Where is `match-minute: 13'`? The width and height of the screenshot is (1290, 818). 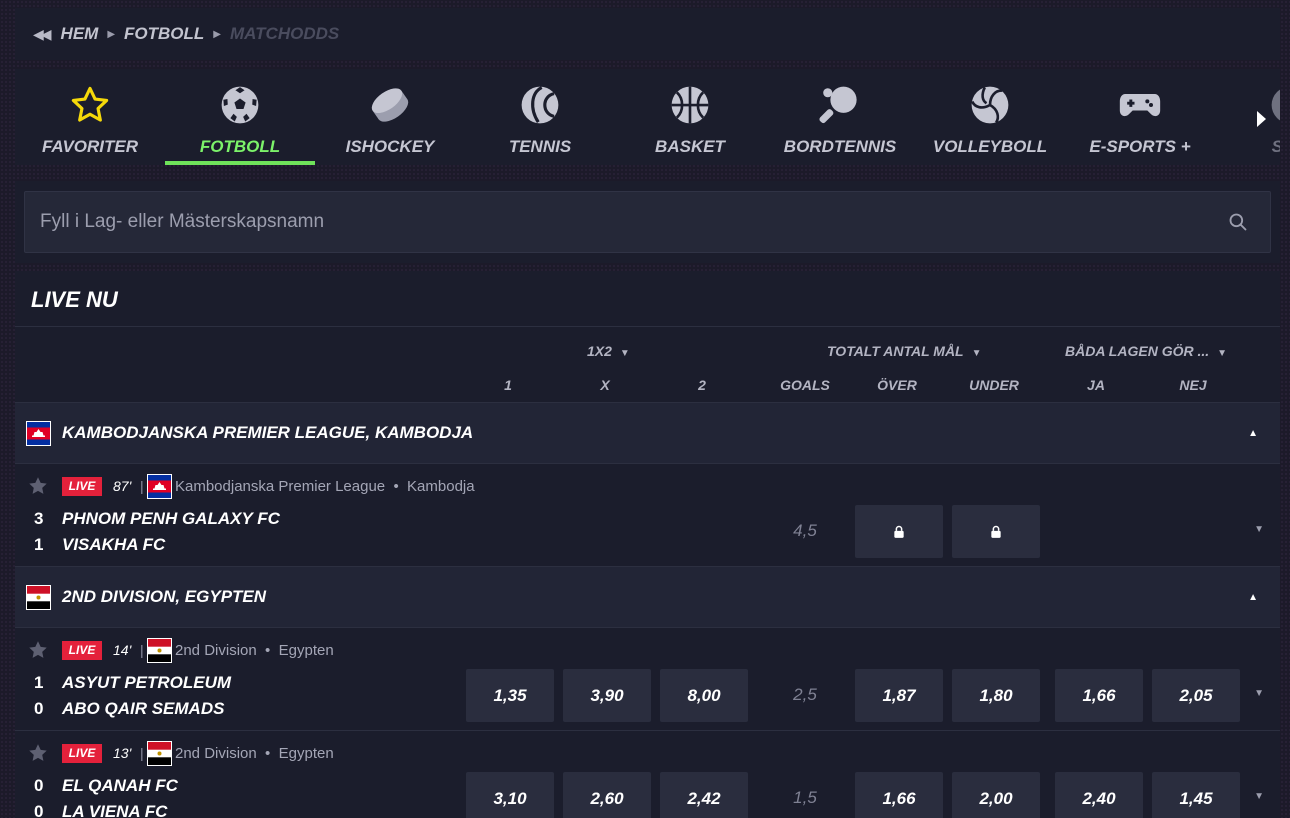
match-minute: 13' is located at coordinates (122, 753).